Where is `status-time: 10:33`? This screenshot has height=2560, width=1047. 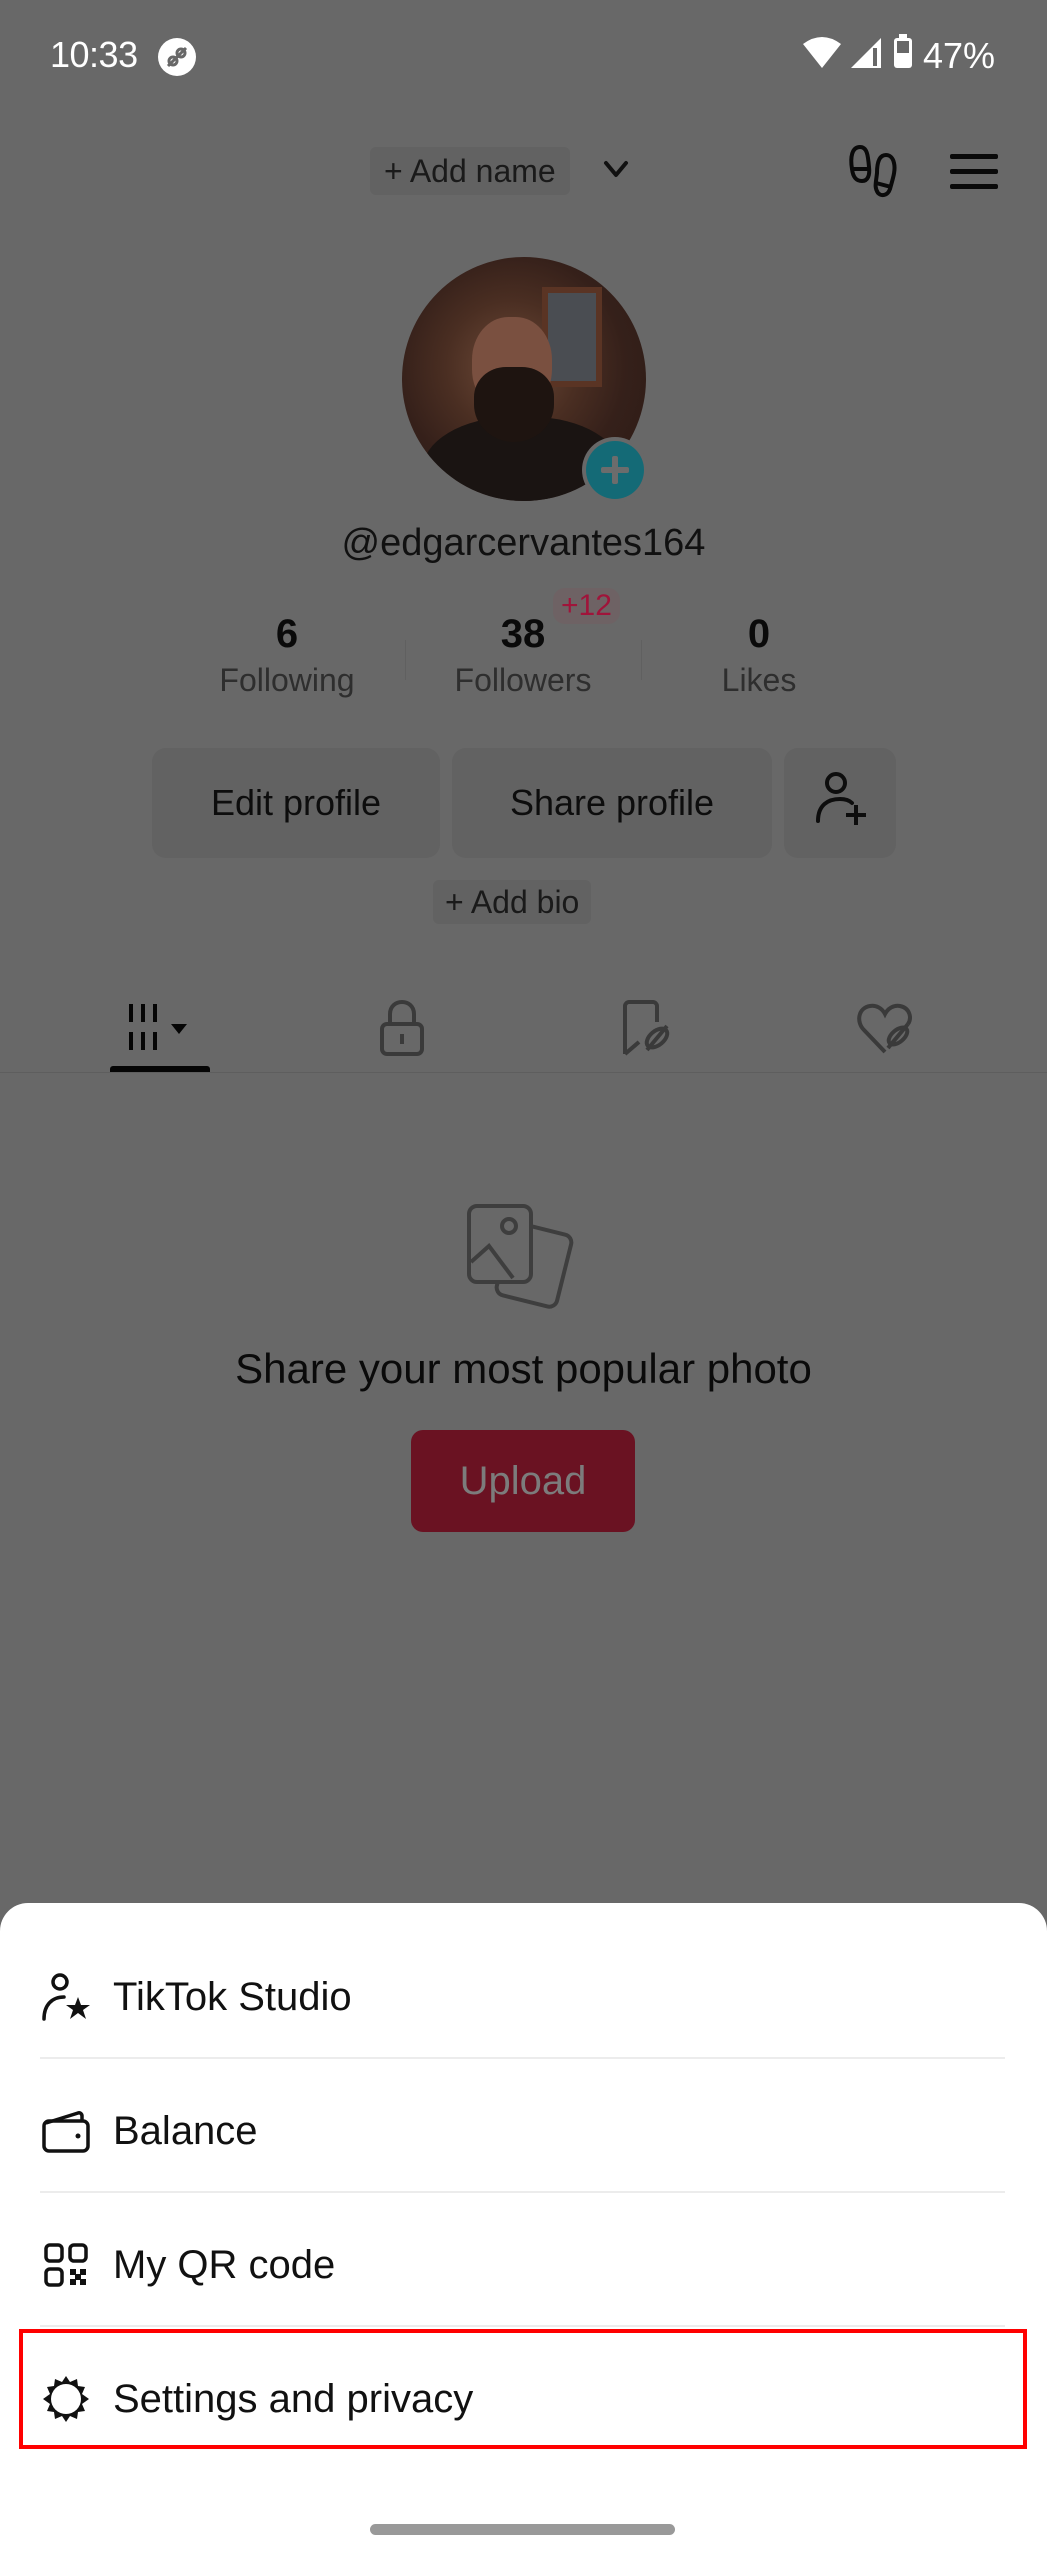 status-time: 10:33 is located at coordinates (94, 54).